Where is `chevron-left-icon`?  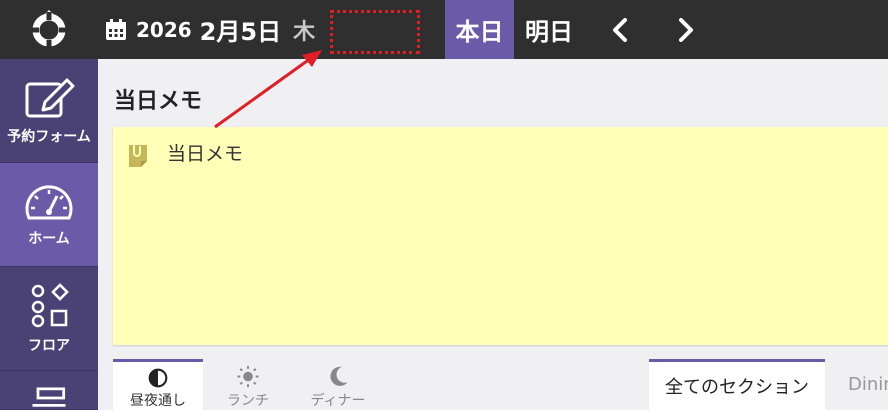
chevron-left-icon is located at coordinates (620, 29).